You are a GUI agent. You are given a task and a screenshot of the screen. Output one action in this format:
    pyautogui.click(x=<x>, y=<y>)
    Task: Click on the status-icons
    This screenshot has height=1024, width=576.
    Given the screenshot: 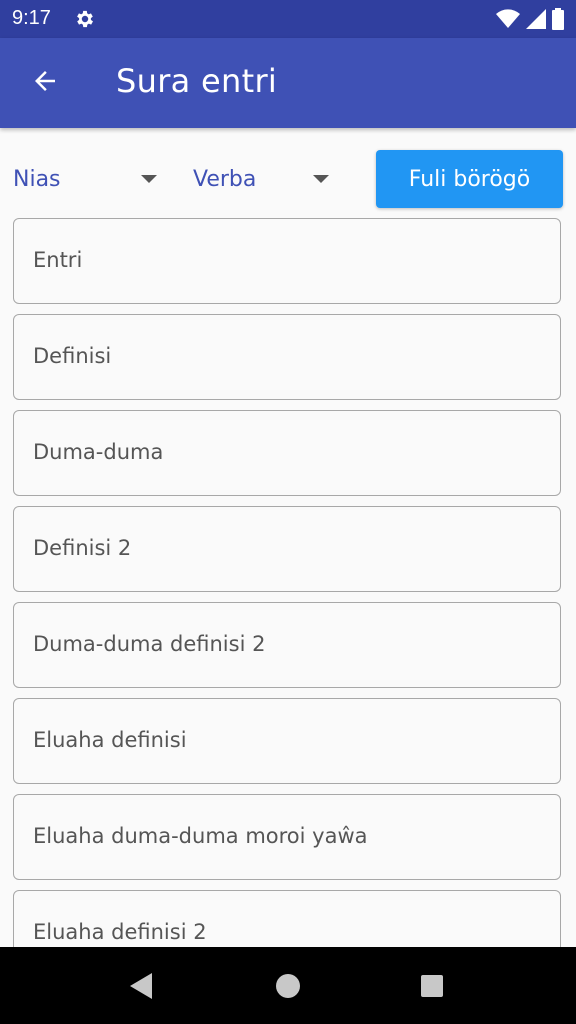 What is the action you would take?
    pyautogui.click(x=530, y=21)
    